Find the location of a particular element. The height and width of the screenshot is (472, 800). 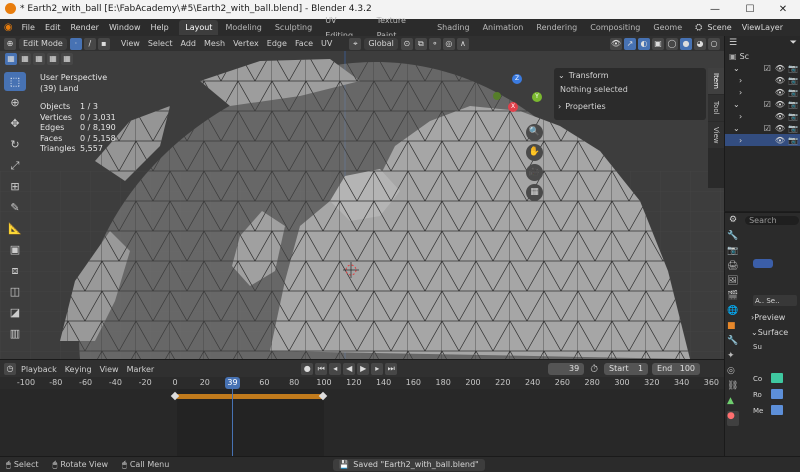

menu-keying: Keying is located at coordinates (78, 369).